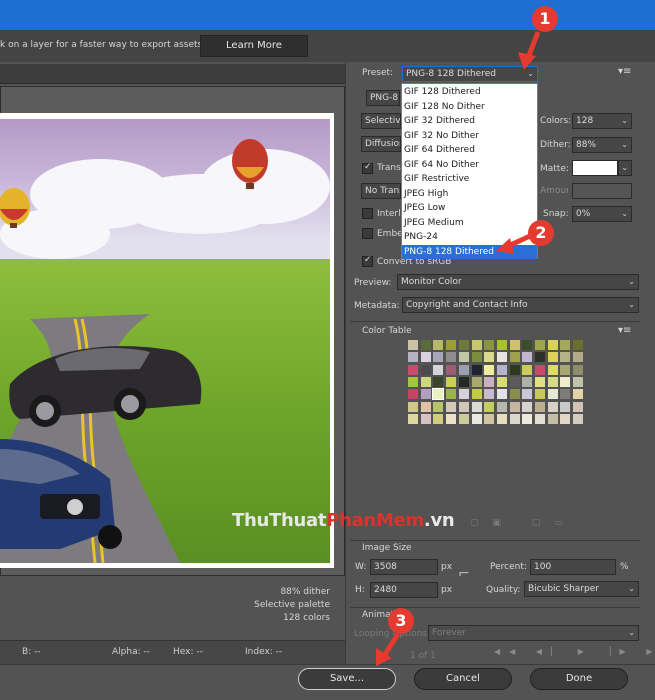  What do you see at coordinates (401, 621) in the screenshot?
I see `step-marker-3: 3` at bounding box center [401, 621].